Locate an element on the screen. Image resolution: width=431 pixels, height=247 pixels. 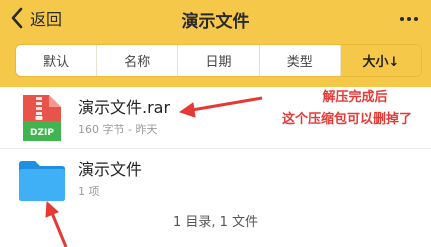
file-name: 演示文件.rar is located at coordinates (124, 107).